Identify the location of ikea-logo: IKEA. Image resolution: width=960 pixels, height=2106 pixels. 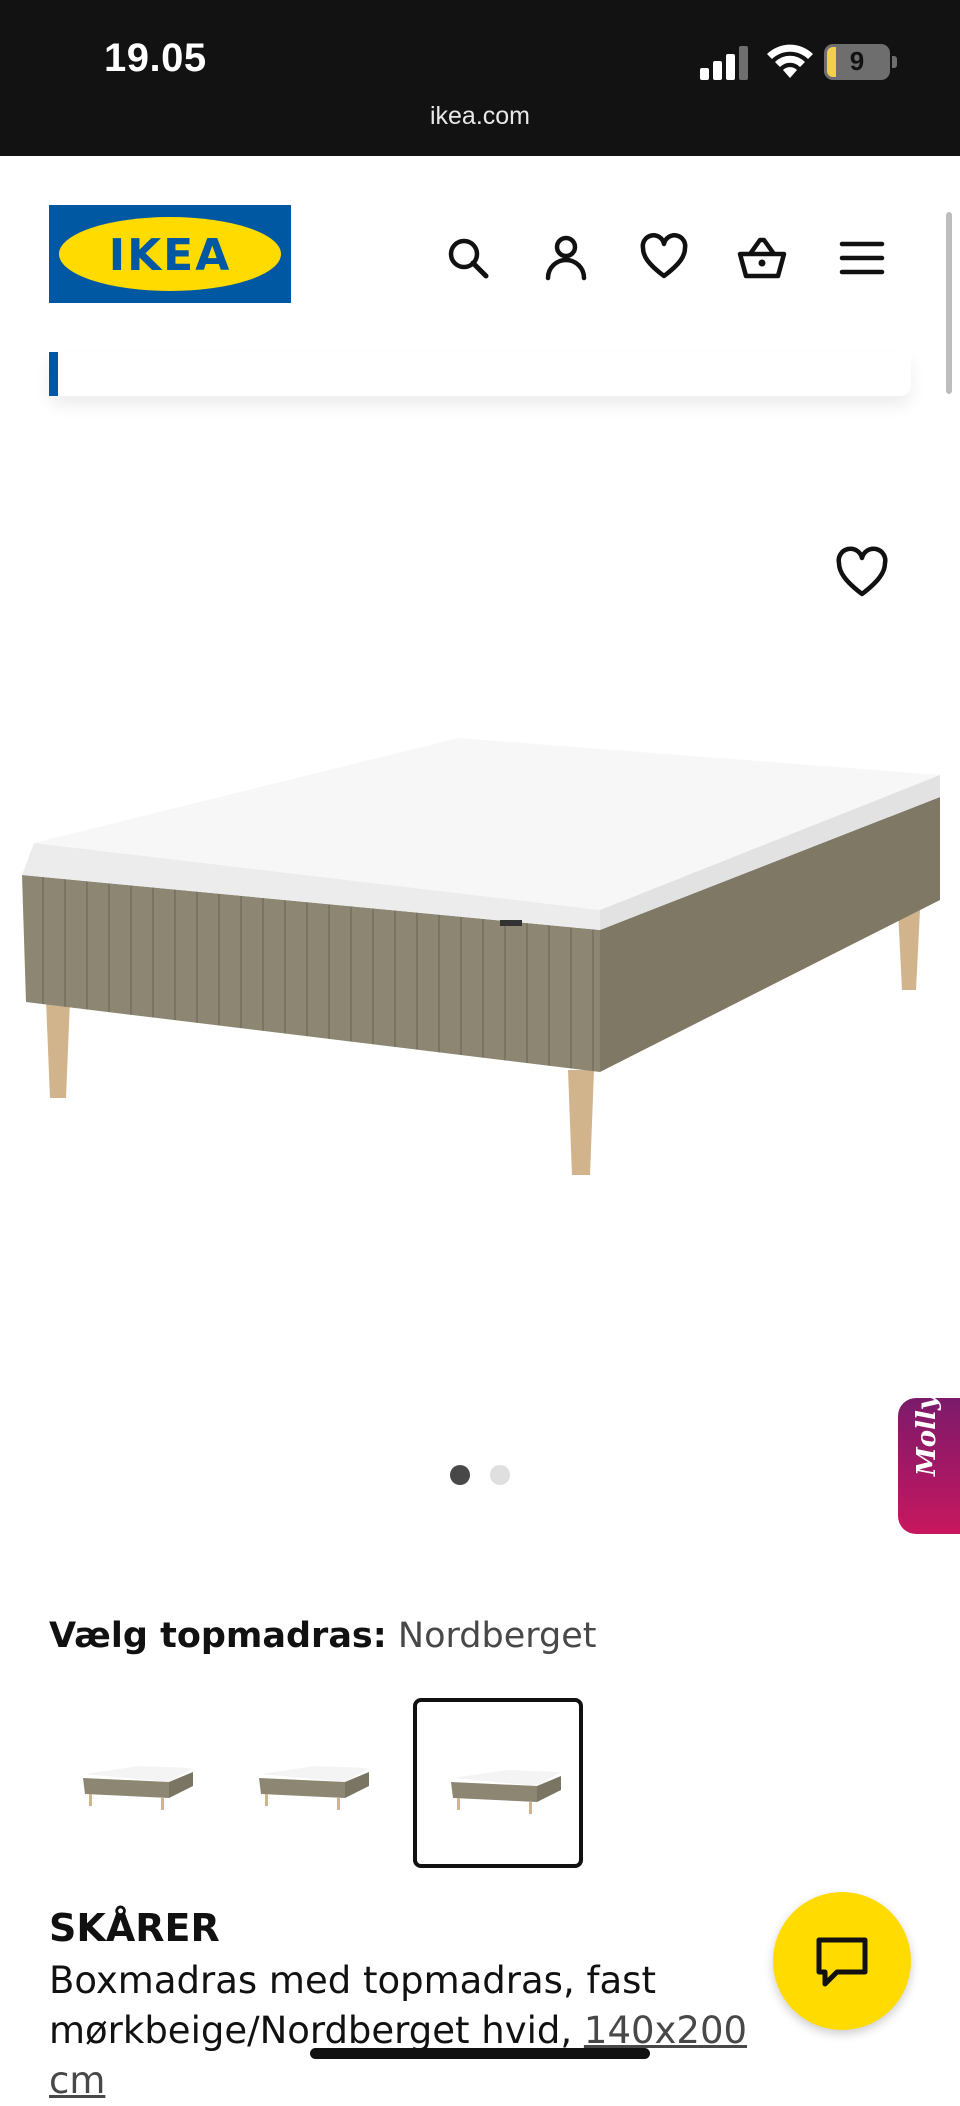
(170, 254).